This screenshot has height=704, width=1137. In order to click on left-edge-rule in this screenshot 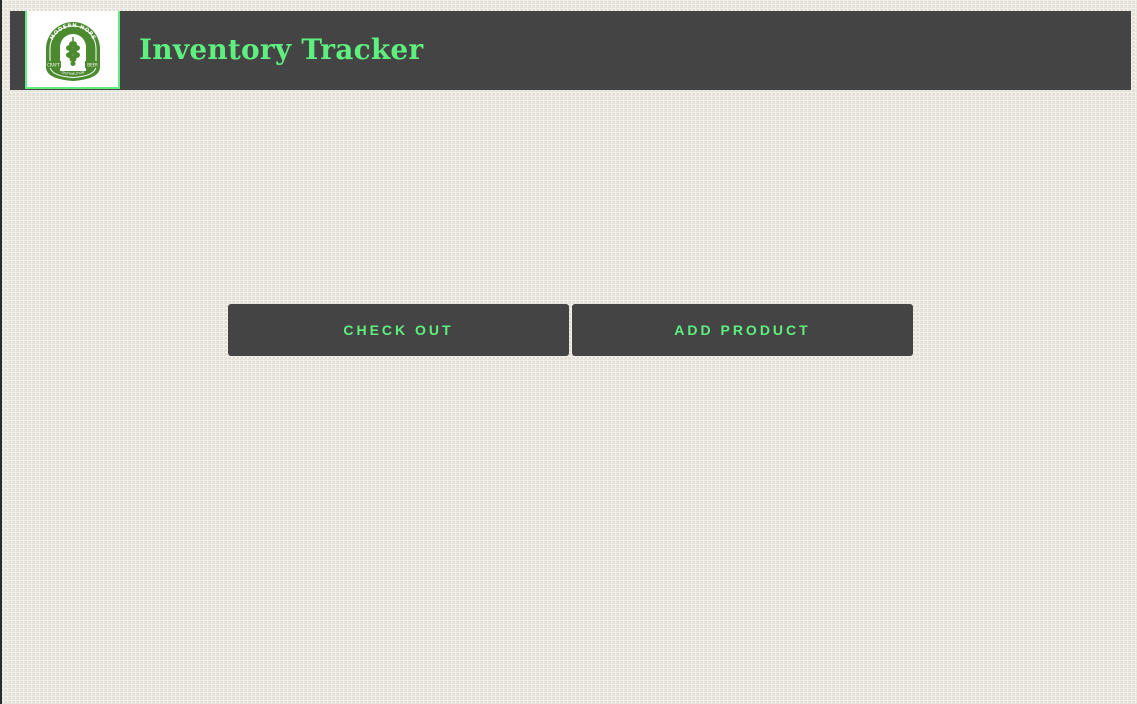, I will do `click(1, 352)`.